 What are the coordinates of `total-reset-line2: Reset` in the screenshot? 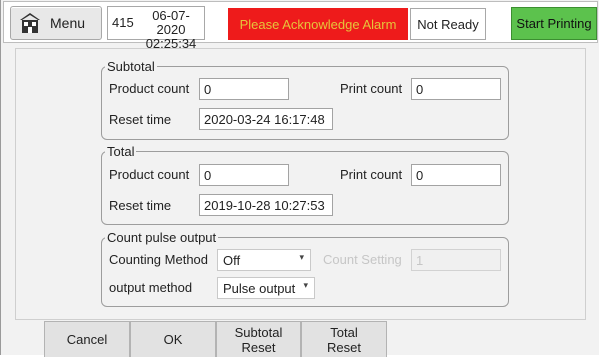 It's located at (344, 347).